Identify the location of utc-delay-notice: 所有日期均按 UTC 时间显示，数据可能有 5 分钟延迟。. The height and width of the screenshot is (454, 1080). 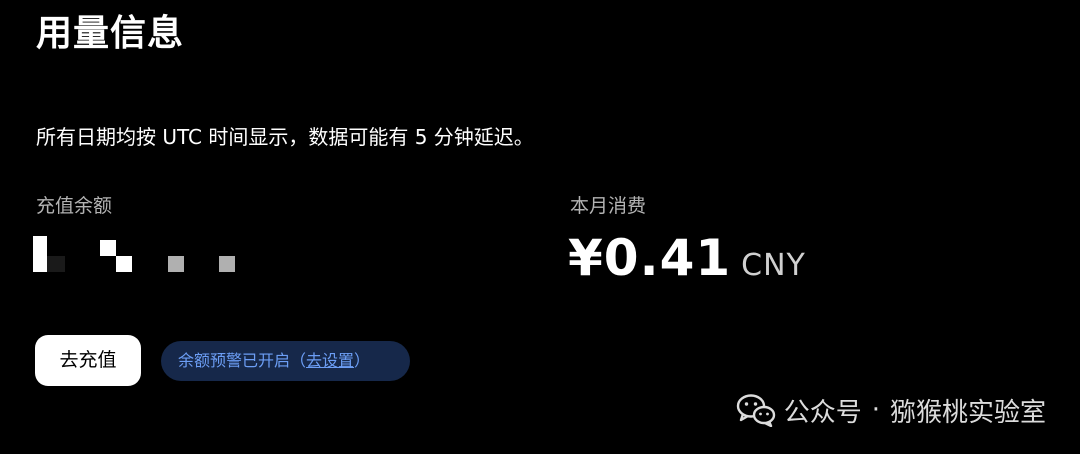
(285, 137).